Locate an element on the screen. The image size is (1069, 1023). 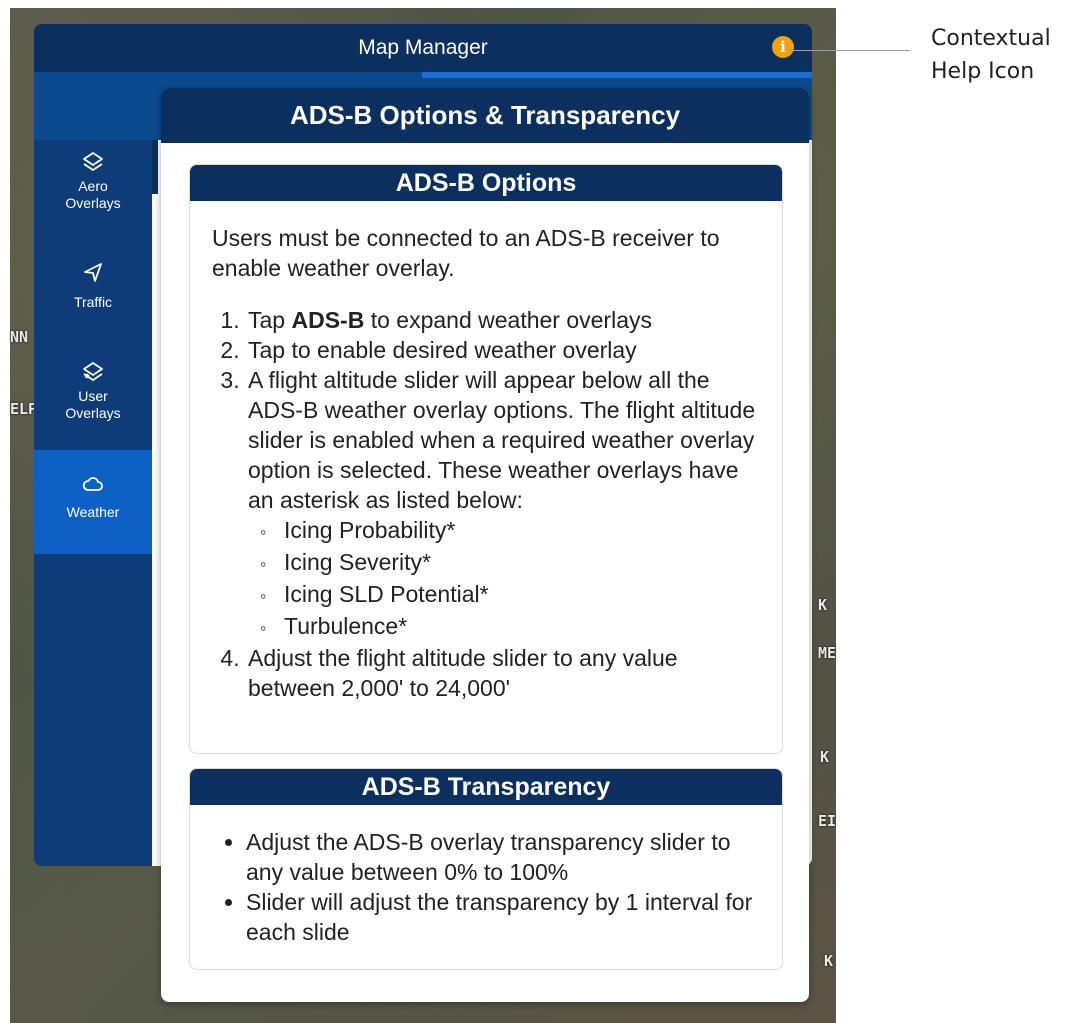
contextual-help-icon: i is located at coordinates (783, 47).